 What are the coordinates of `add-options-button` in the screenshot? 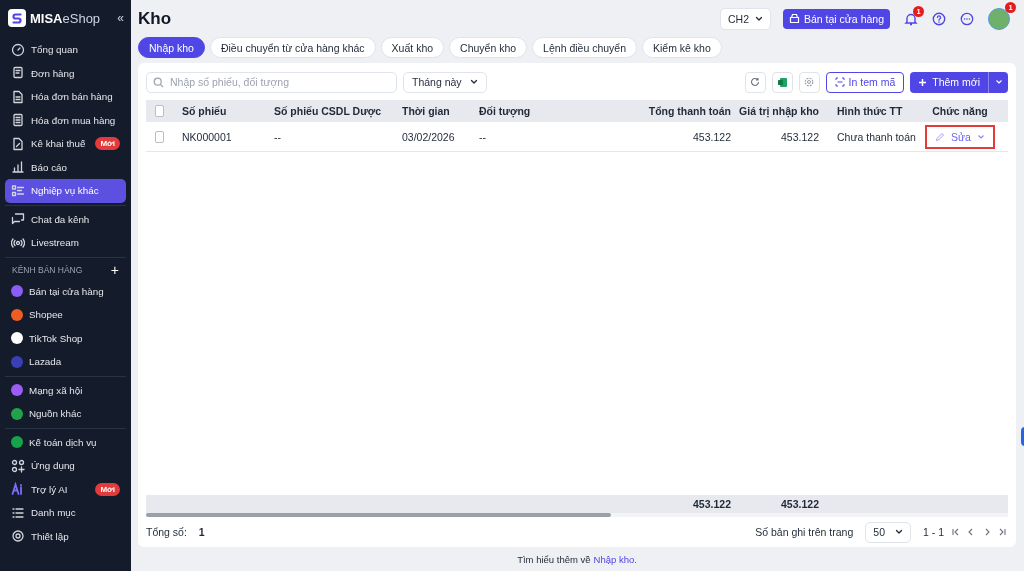 It's located at (998, 82).